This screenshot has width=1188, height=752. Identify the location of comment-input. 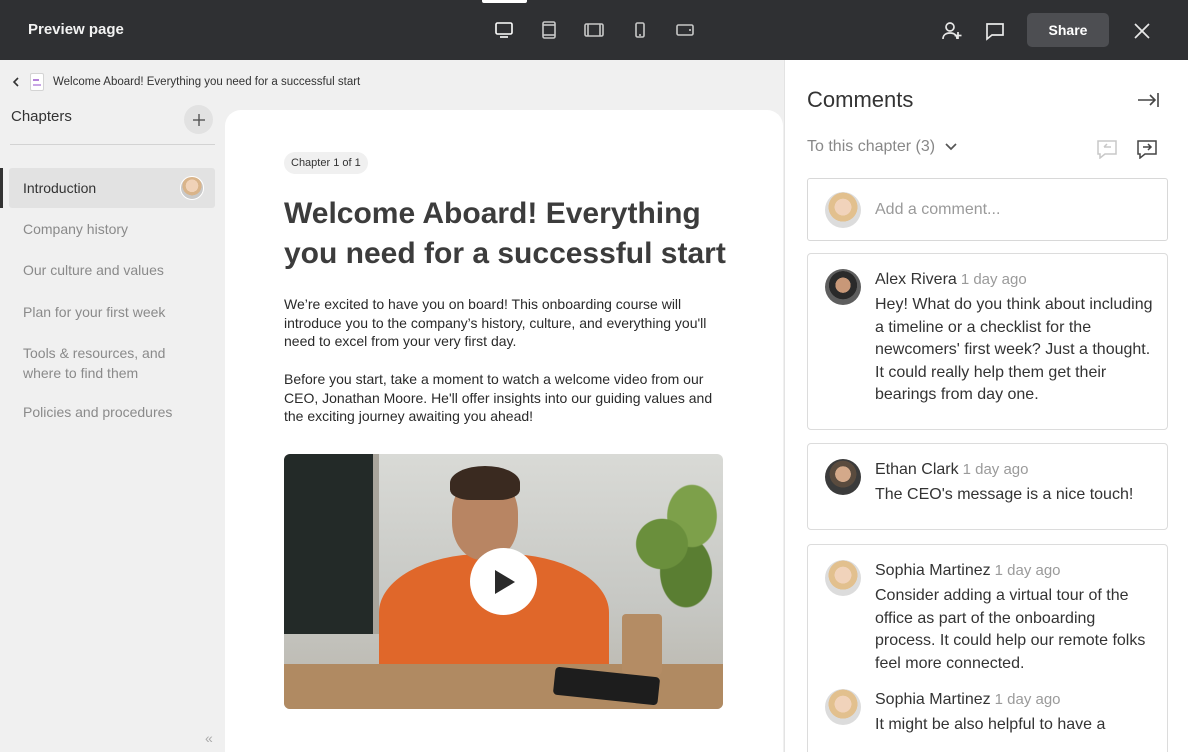
(1015, 209).